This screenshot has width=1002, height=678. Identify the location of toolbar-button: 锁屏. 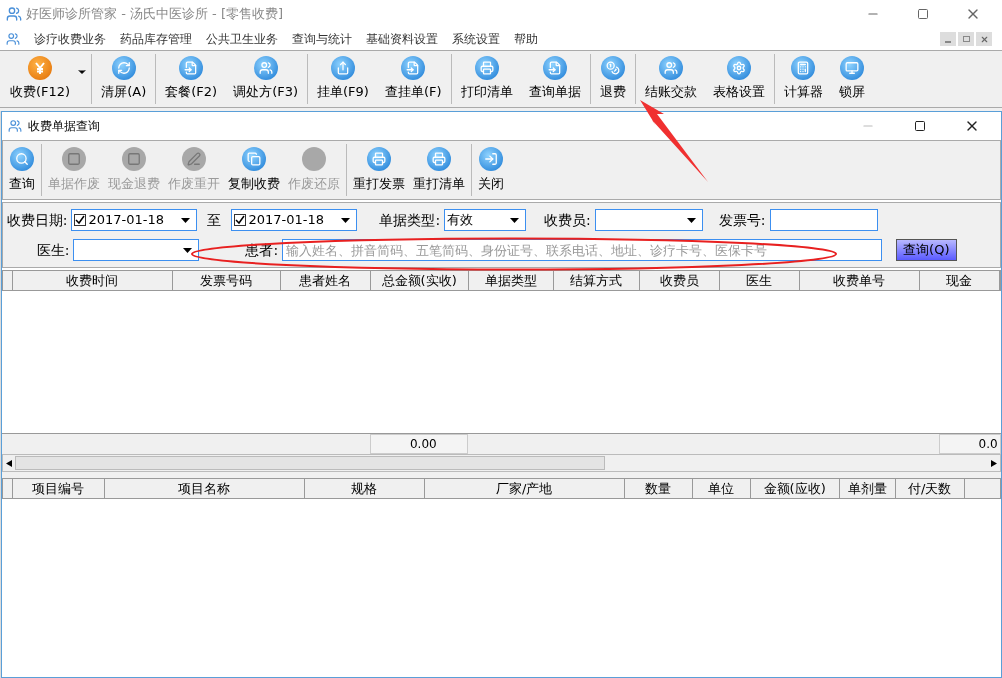
(851, 79).